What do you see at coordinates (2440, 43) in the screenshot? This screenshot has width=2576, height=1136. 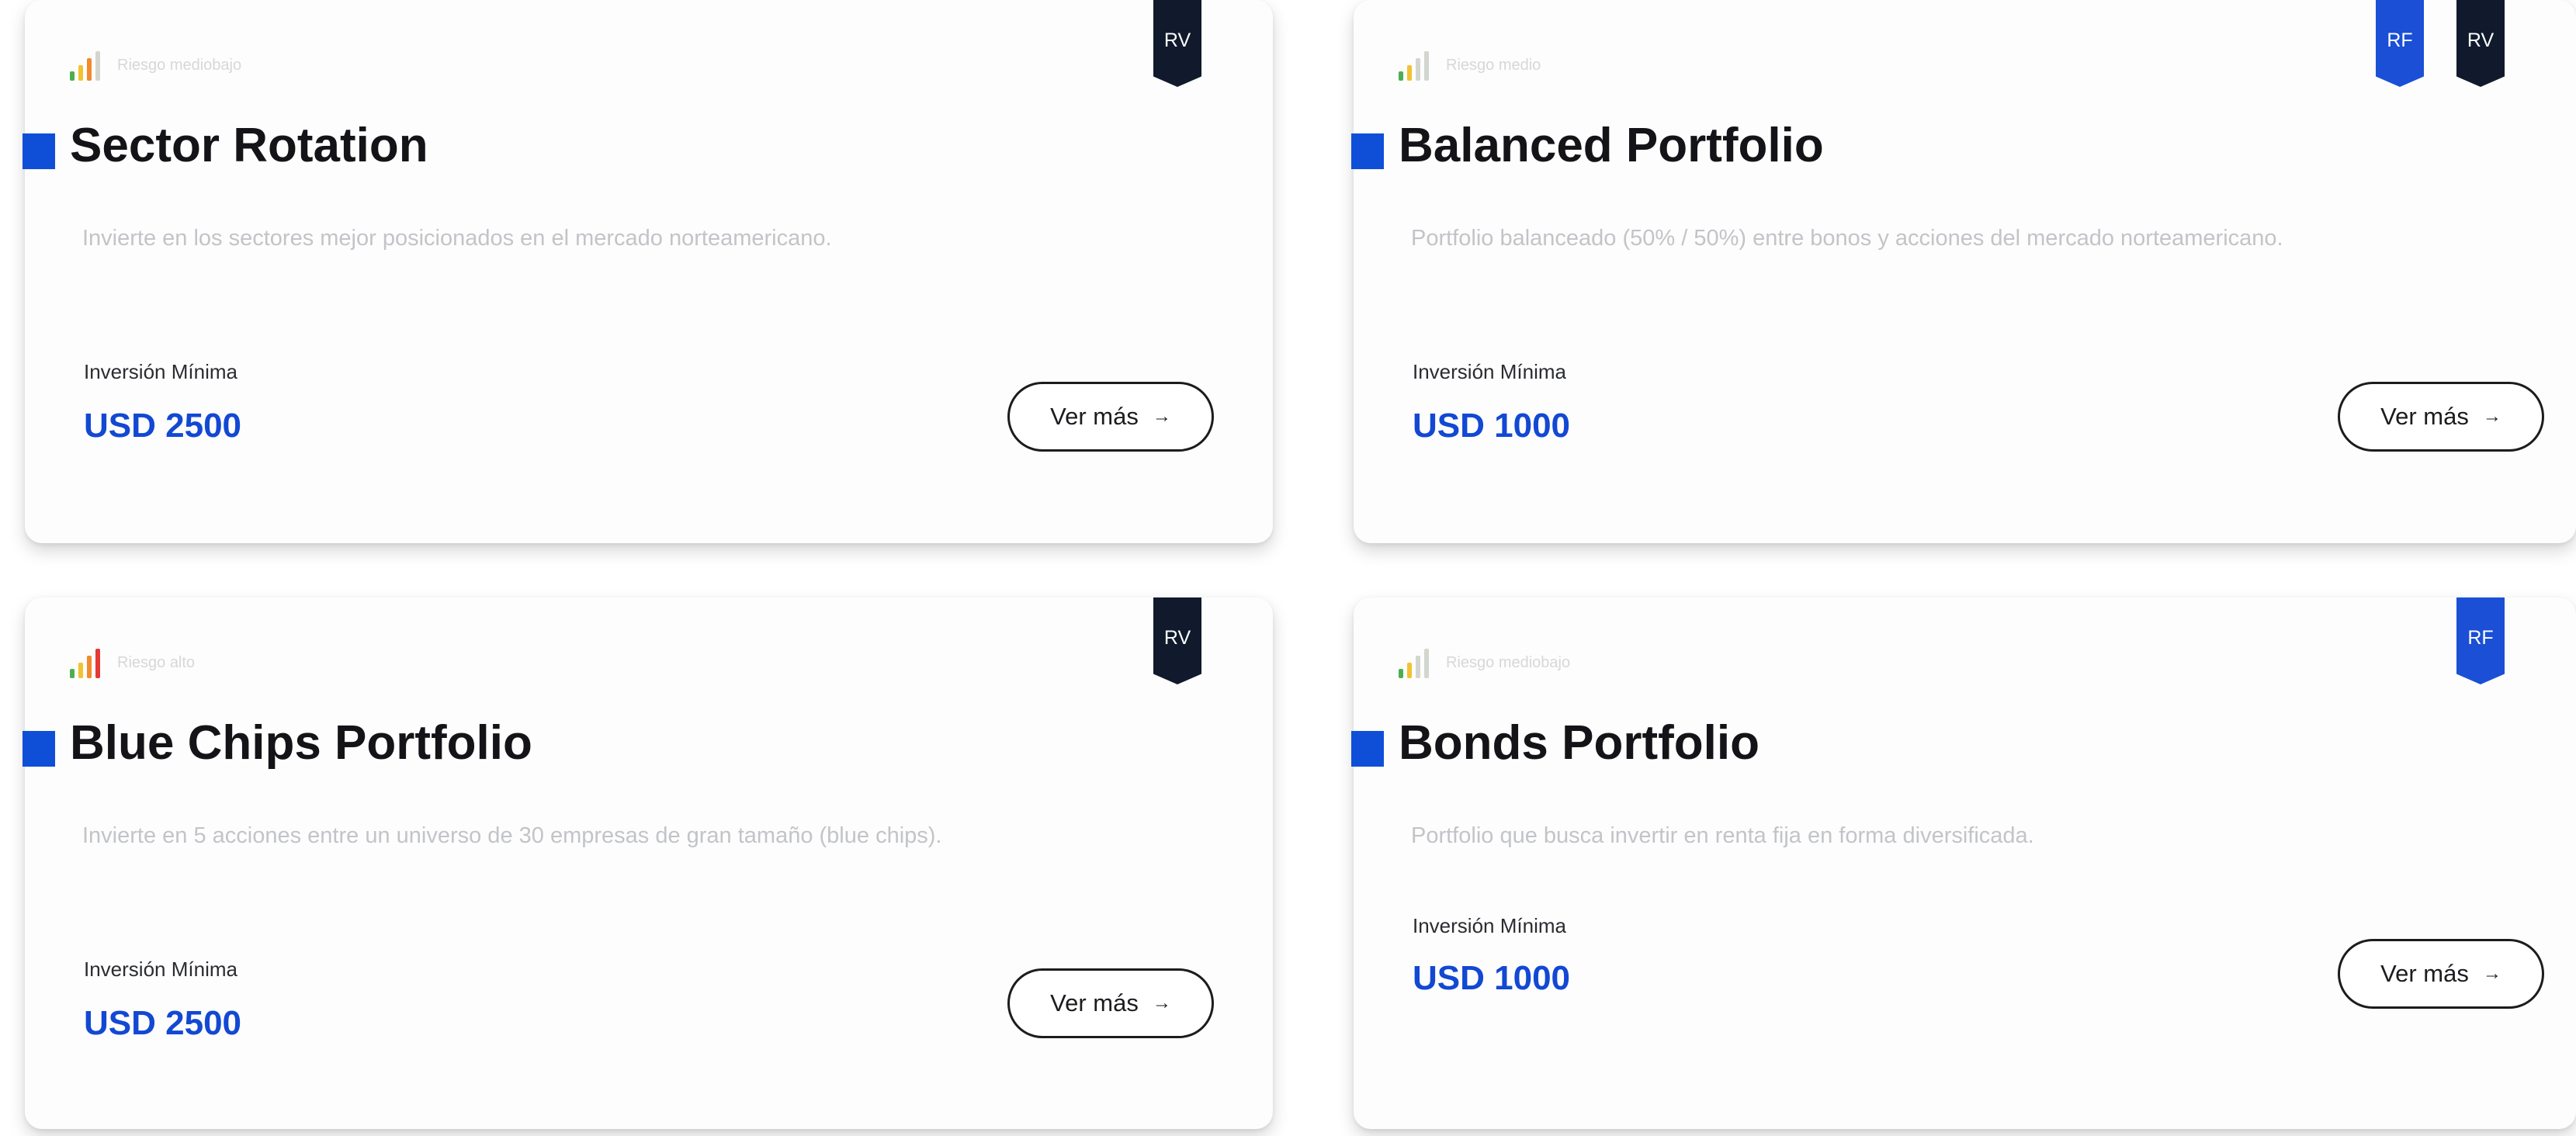 I see `asset-type-tags: RF RV` at bounding box center [2440, 43].